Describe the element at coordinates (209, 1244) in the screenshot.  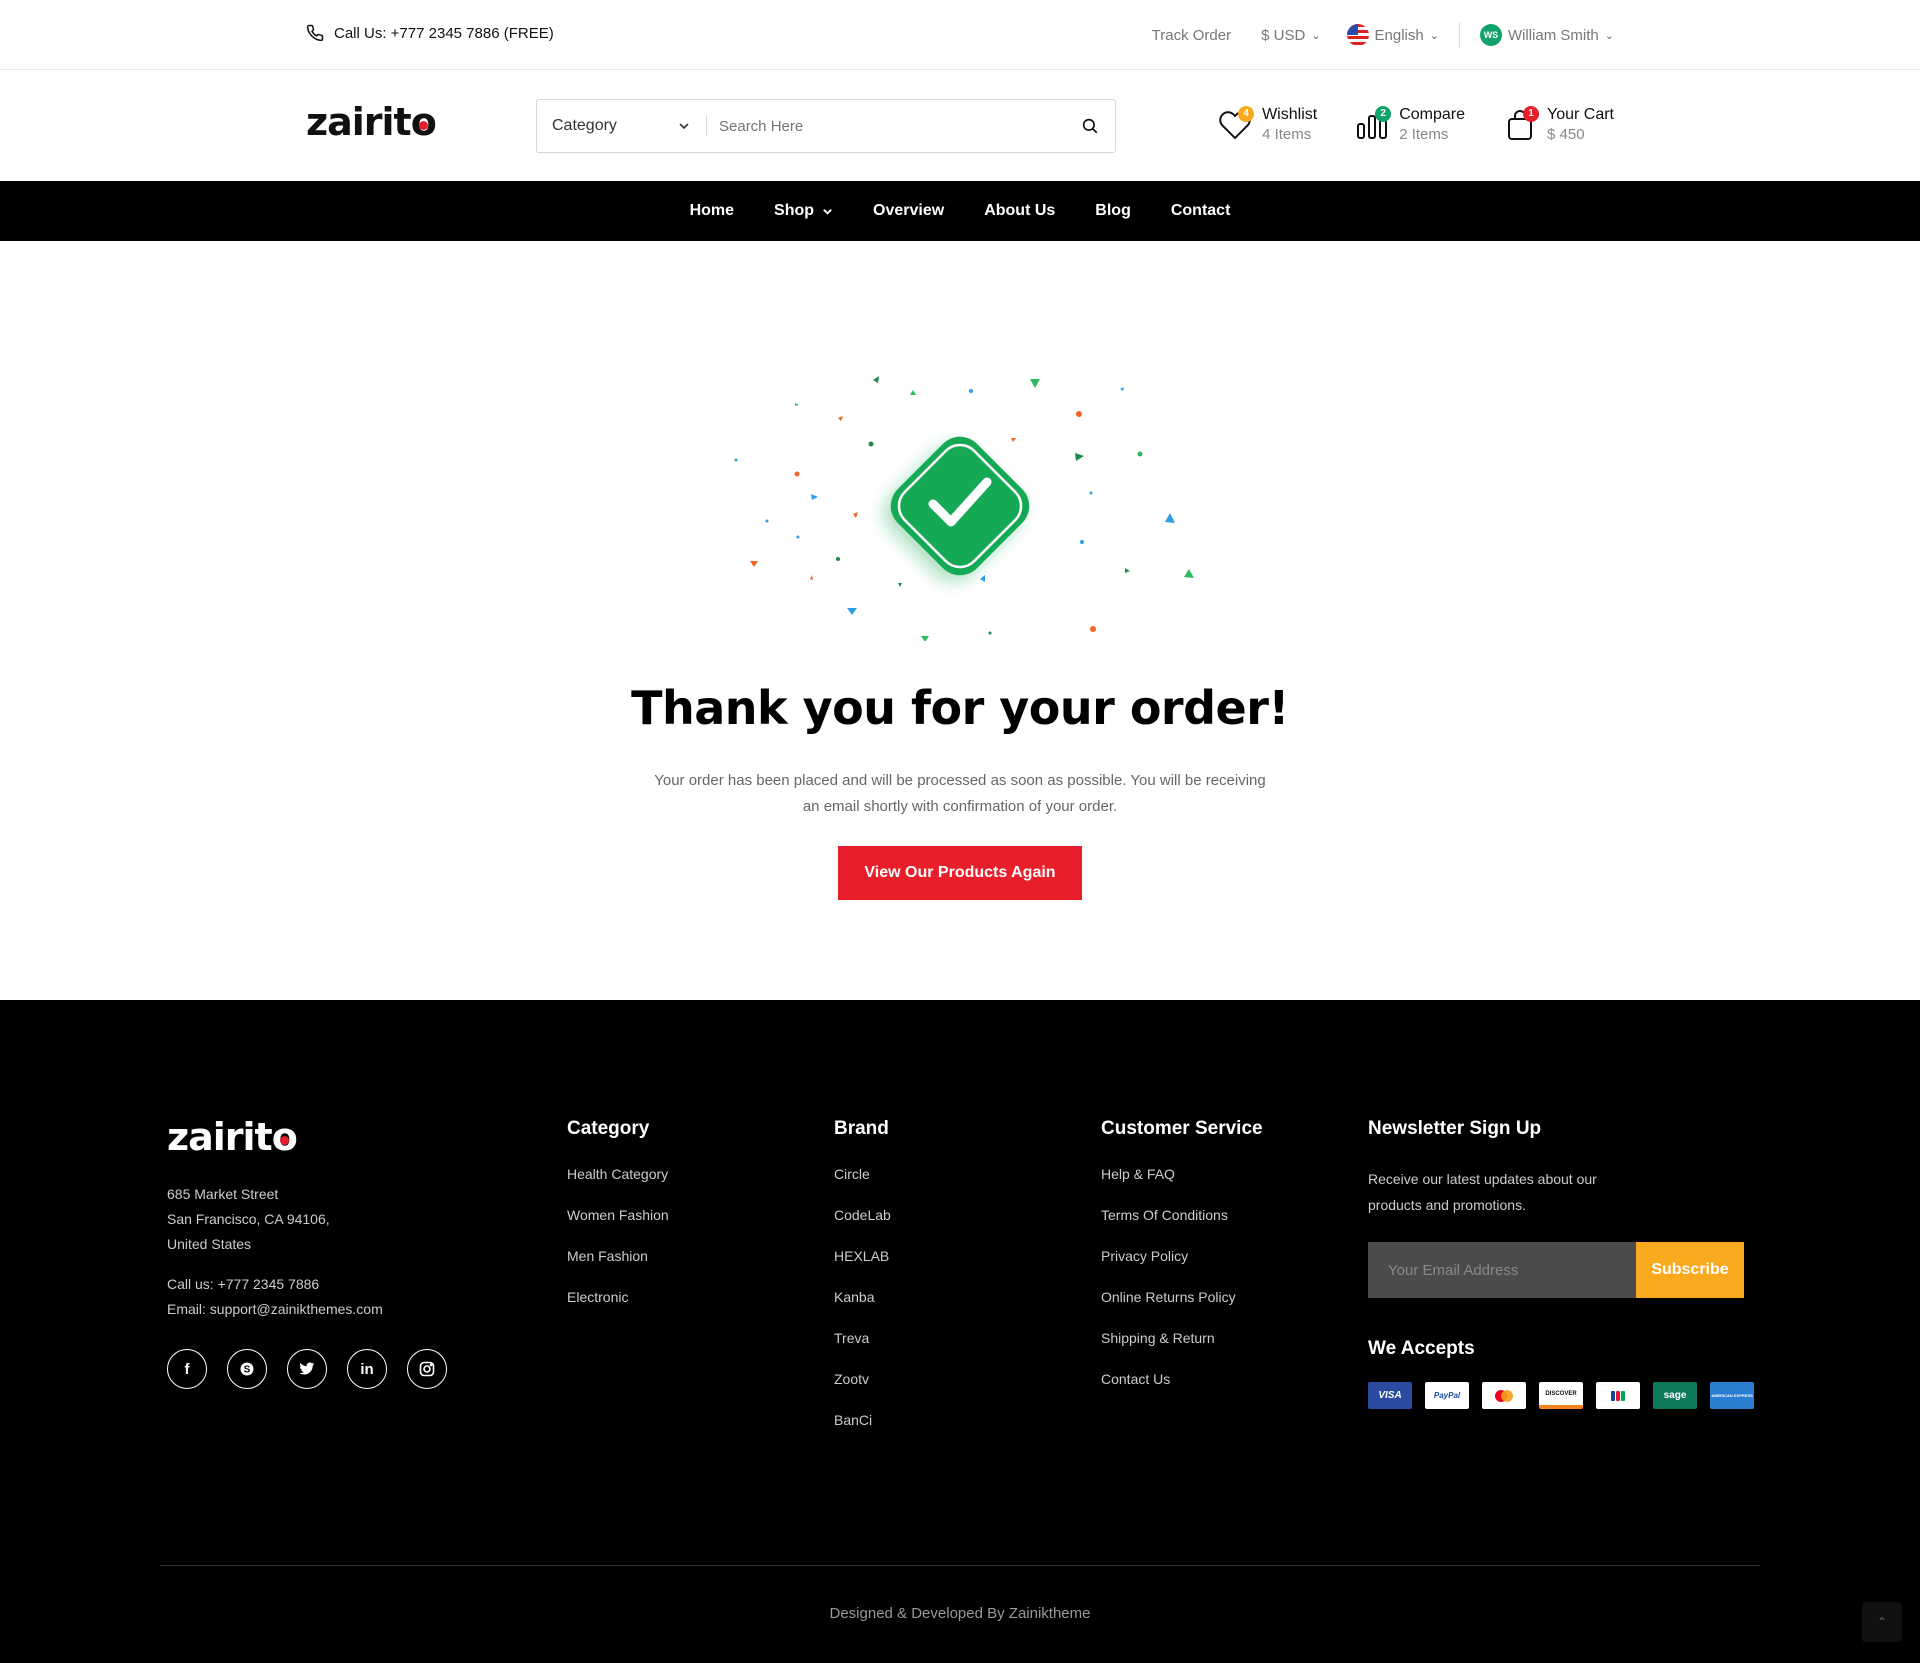
I see `address-line: United States` at that location.